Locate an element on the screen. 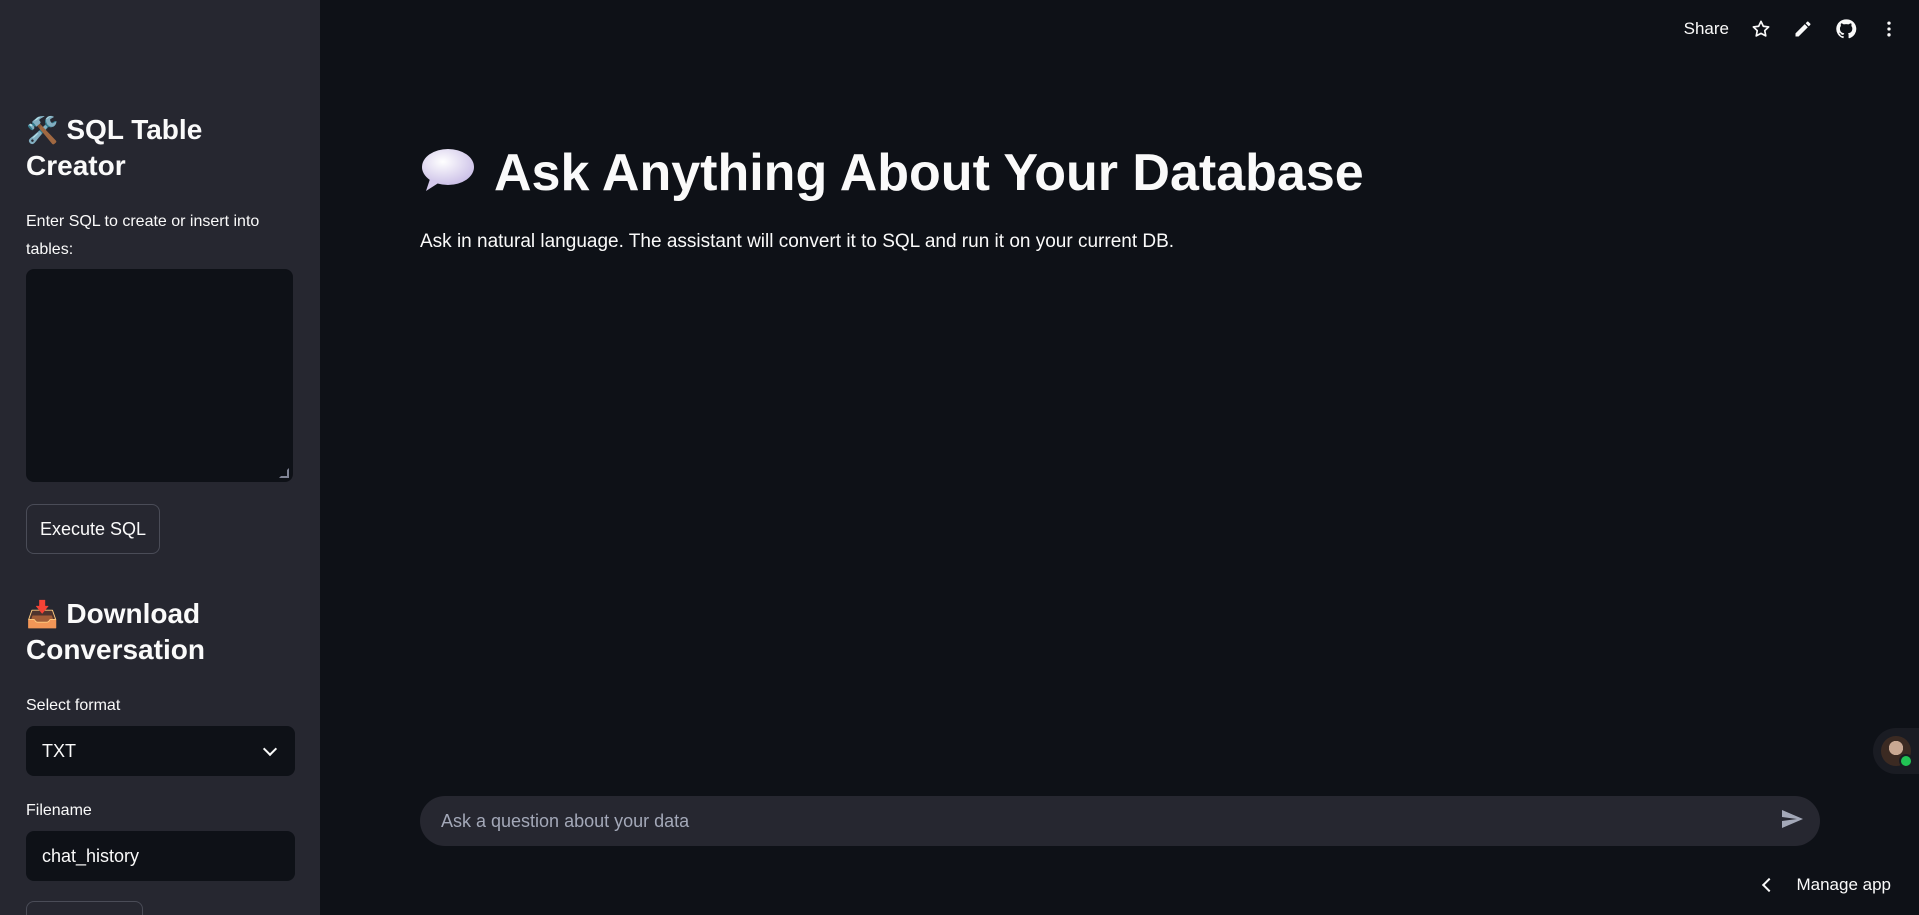 Image resolution: width=1919 pixels, height=915 pixels. download-section-heading: 📥 Download Conversation is located at coordinates (160, 632).